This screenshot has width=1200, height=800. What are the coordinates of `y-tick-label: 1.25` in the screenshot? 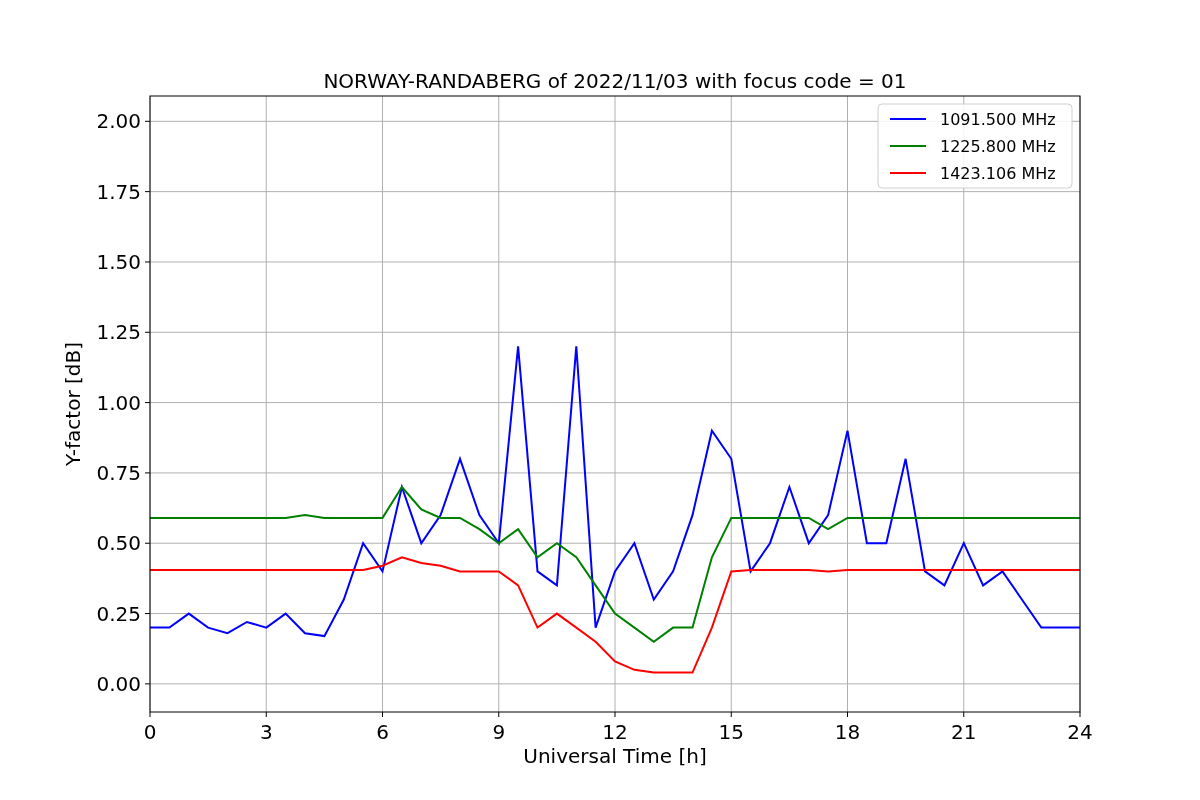 It's located at (118, 332).